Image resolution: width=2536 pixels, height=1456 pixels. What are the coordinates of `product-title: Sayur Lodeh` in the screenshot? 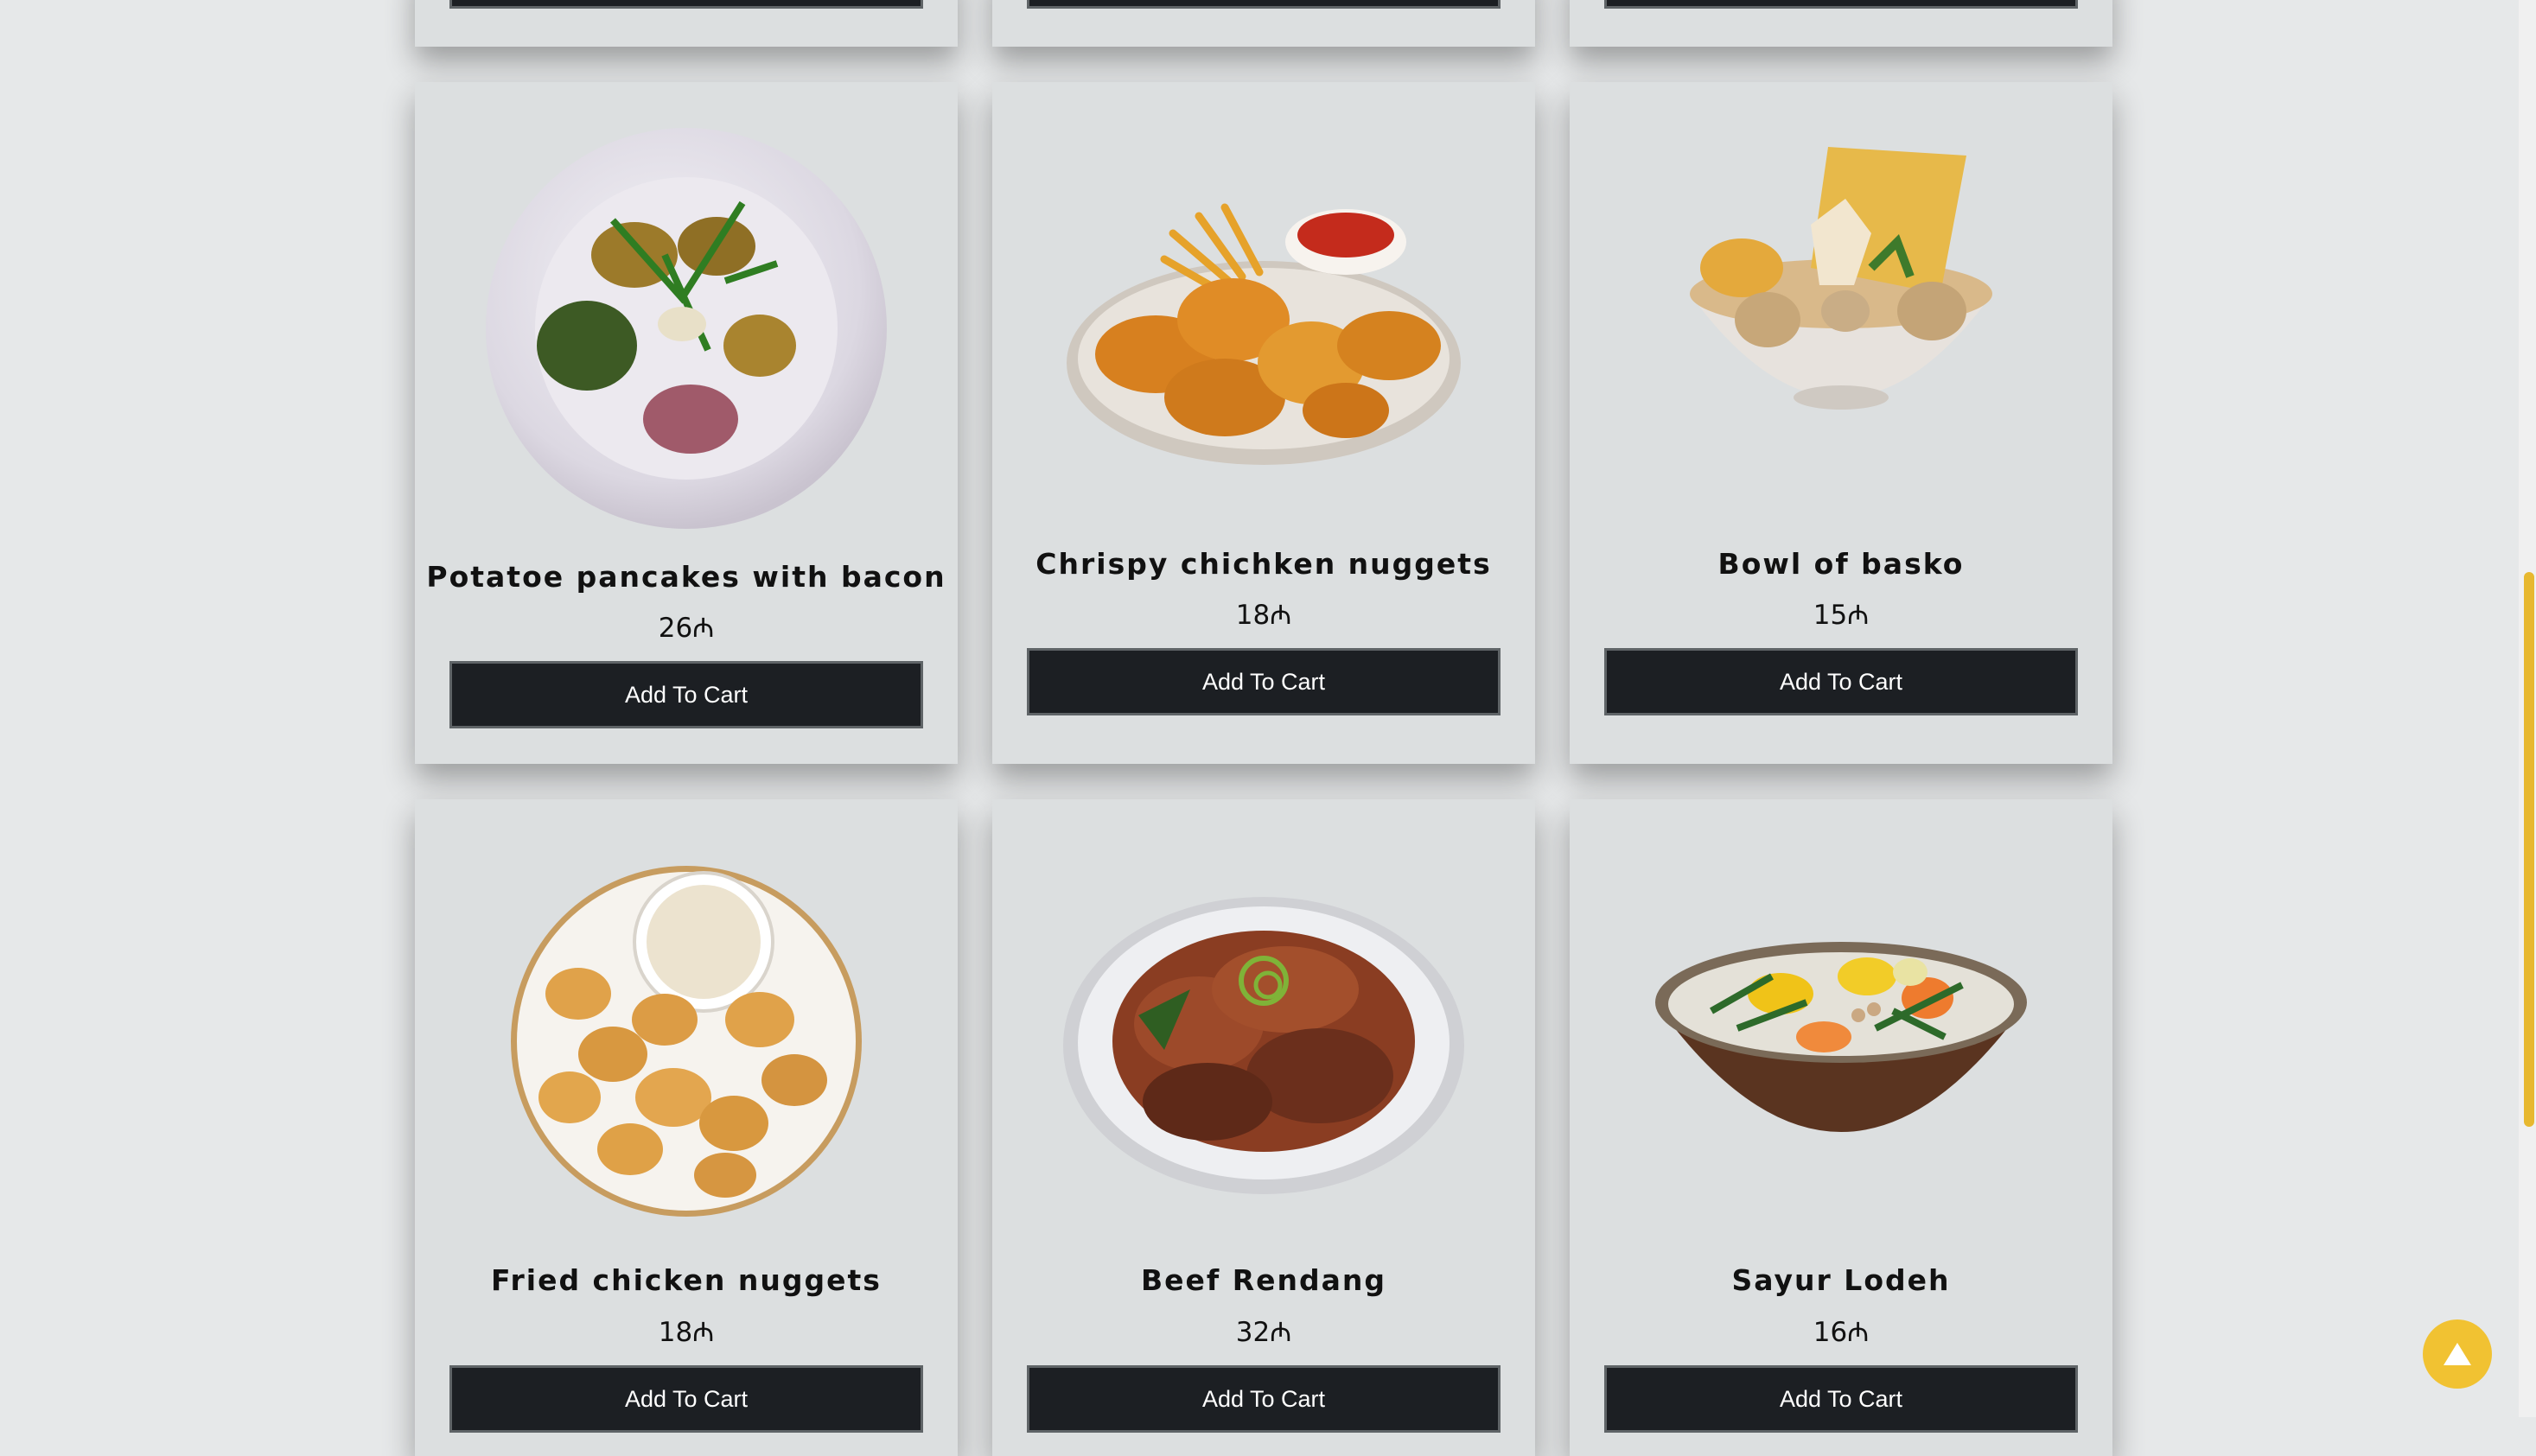 It's located at (1841, 1280).